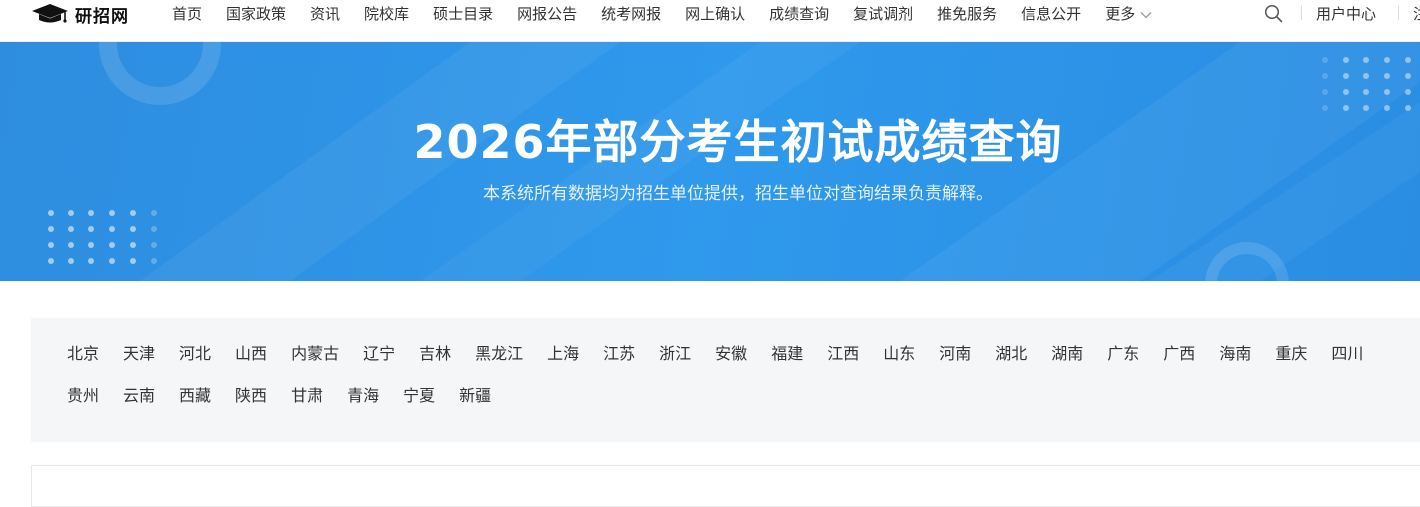  I want to click on province-gansu: 甘肃, so click(307, 396).